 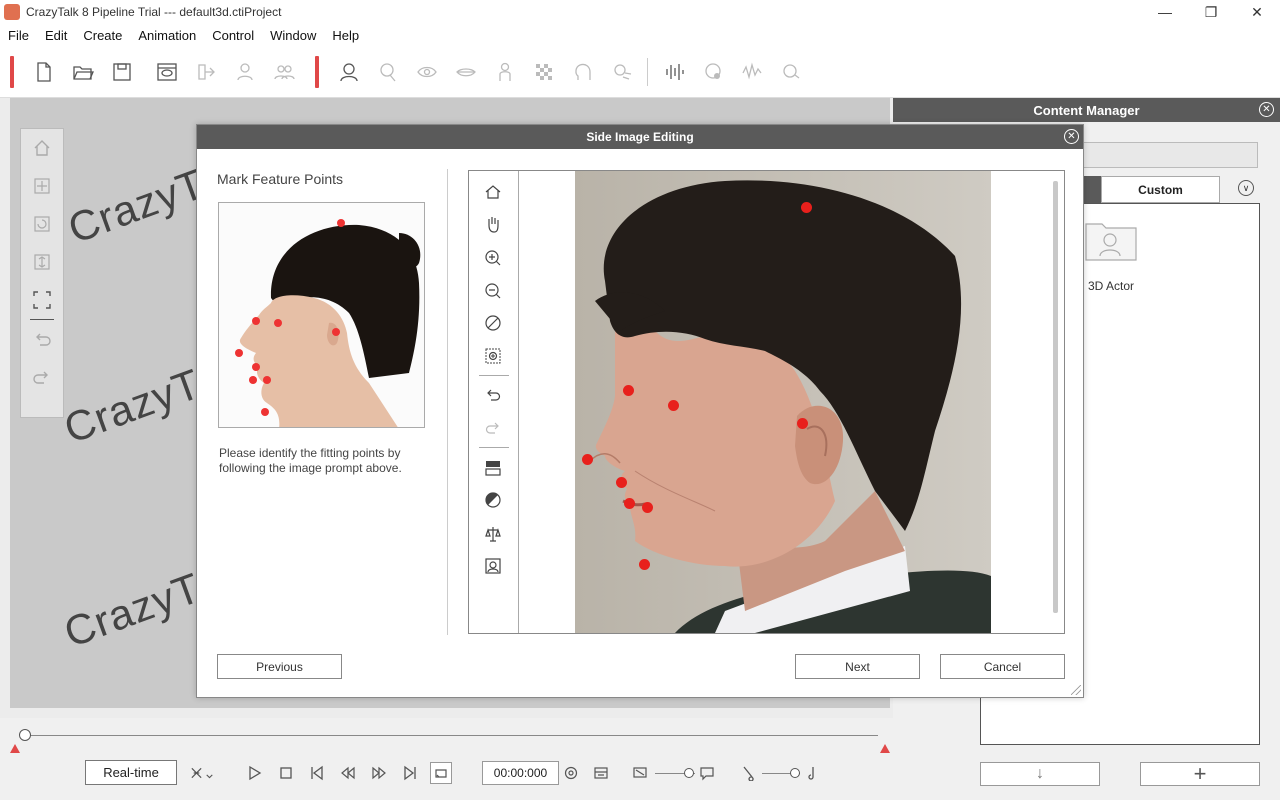 What do you see at coordinates (1002, 666) in the screenshot?
I see `cancel-button: Cancel` at bounding box center [1002, 666].